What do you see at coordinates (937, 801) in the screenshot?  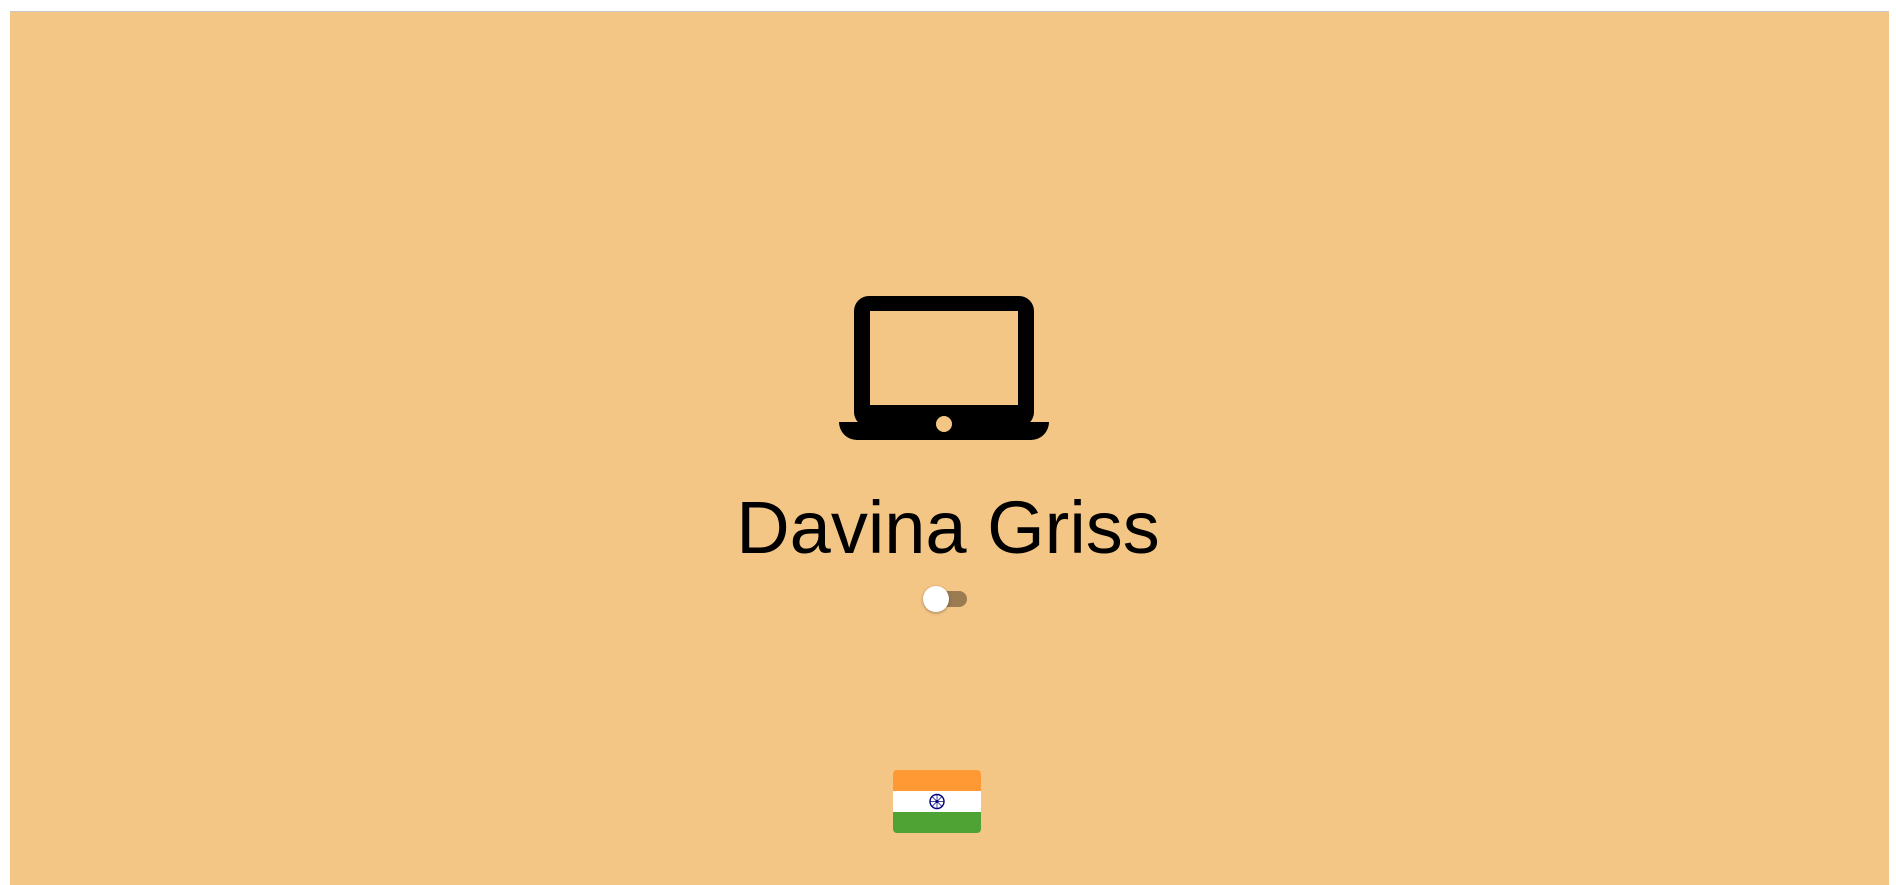 I see `india-flag-icon` at bounding box center [937, 801].